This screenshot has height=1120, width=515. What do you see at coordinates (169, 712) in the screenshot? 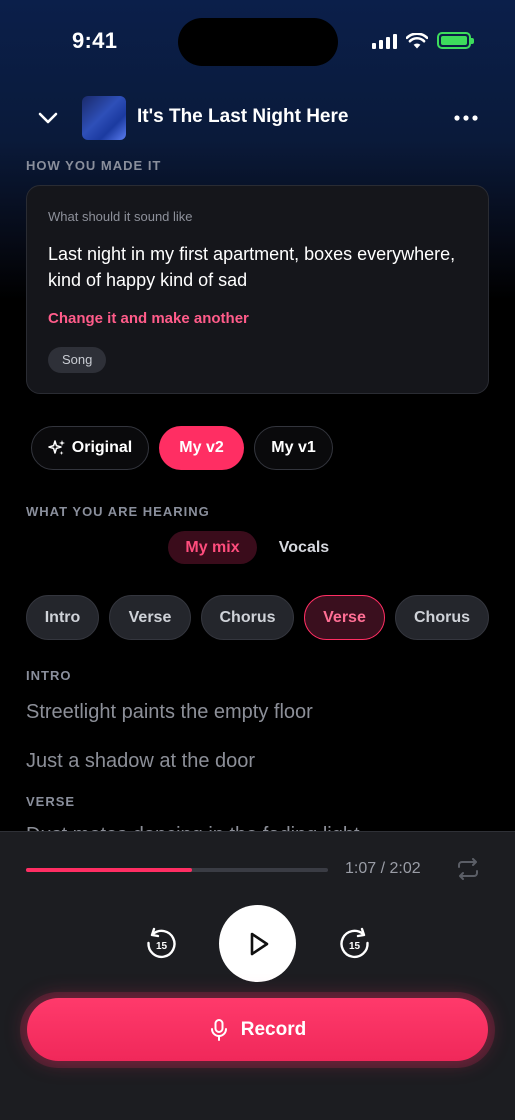
I see `lyric-line: Streetlight paints the empty floor` at bounding box center [169, 712].